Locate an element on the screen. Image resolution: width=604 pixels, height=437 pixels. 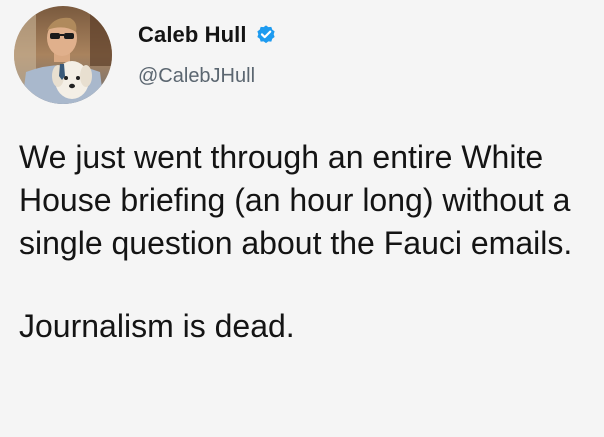
avatar is located at coordinates (63, 55).